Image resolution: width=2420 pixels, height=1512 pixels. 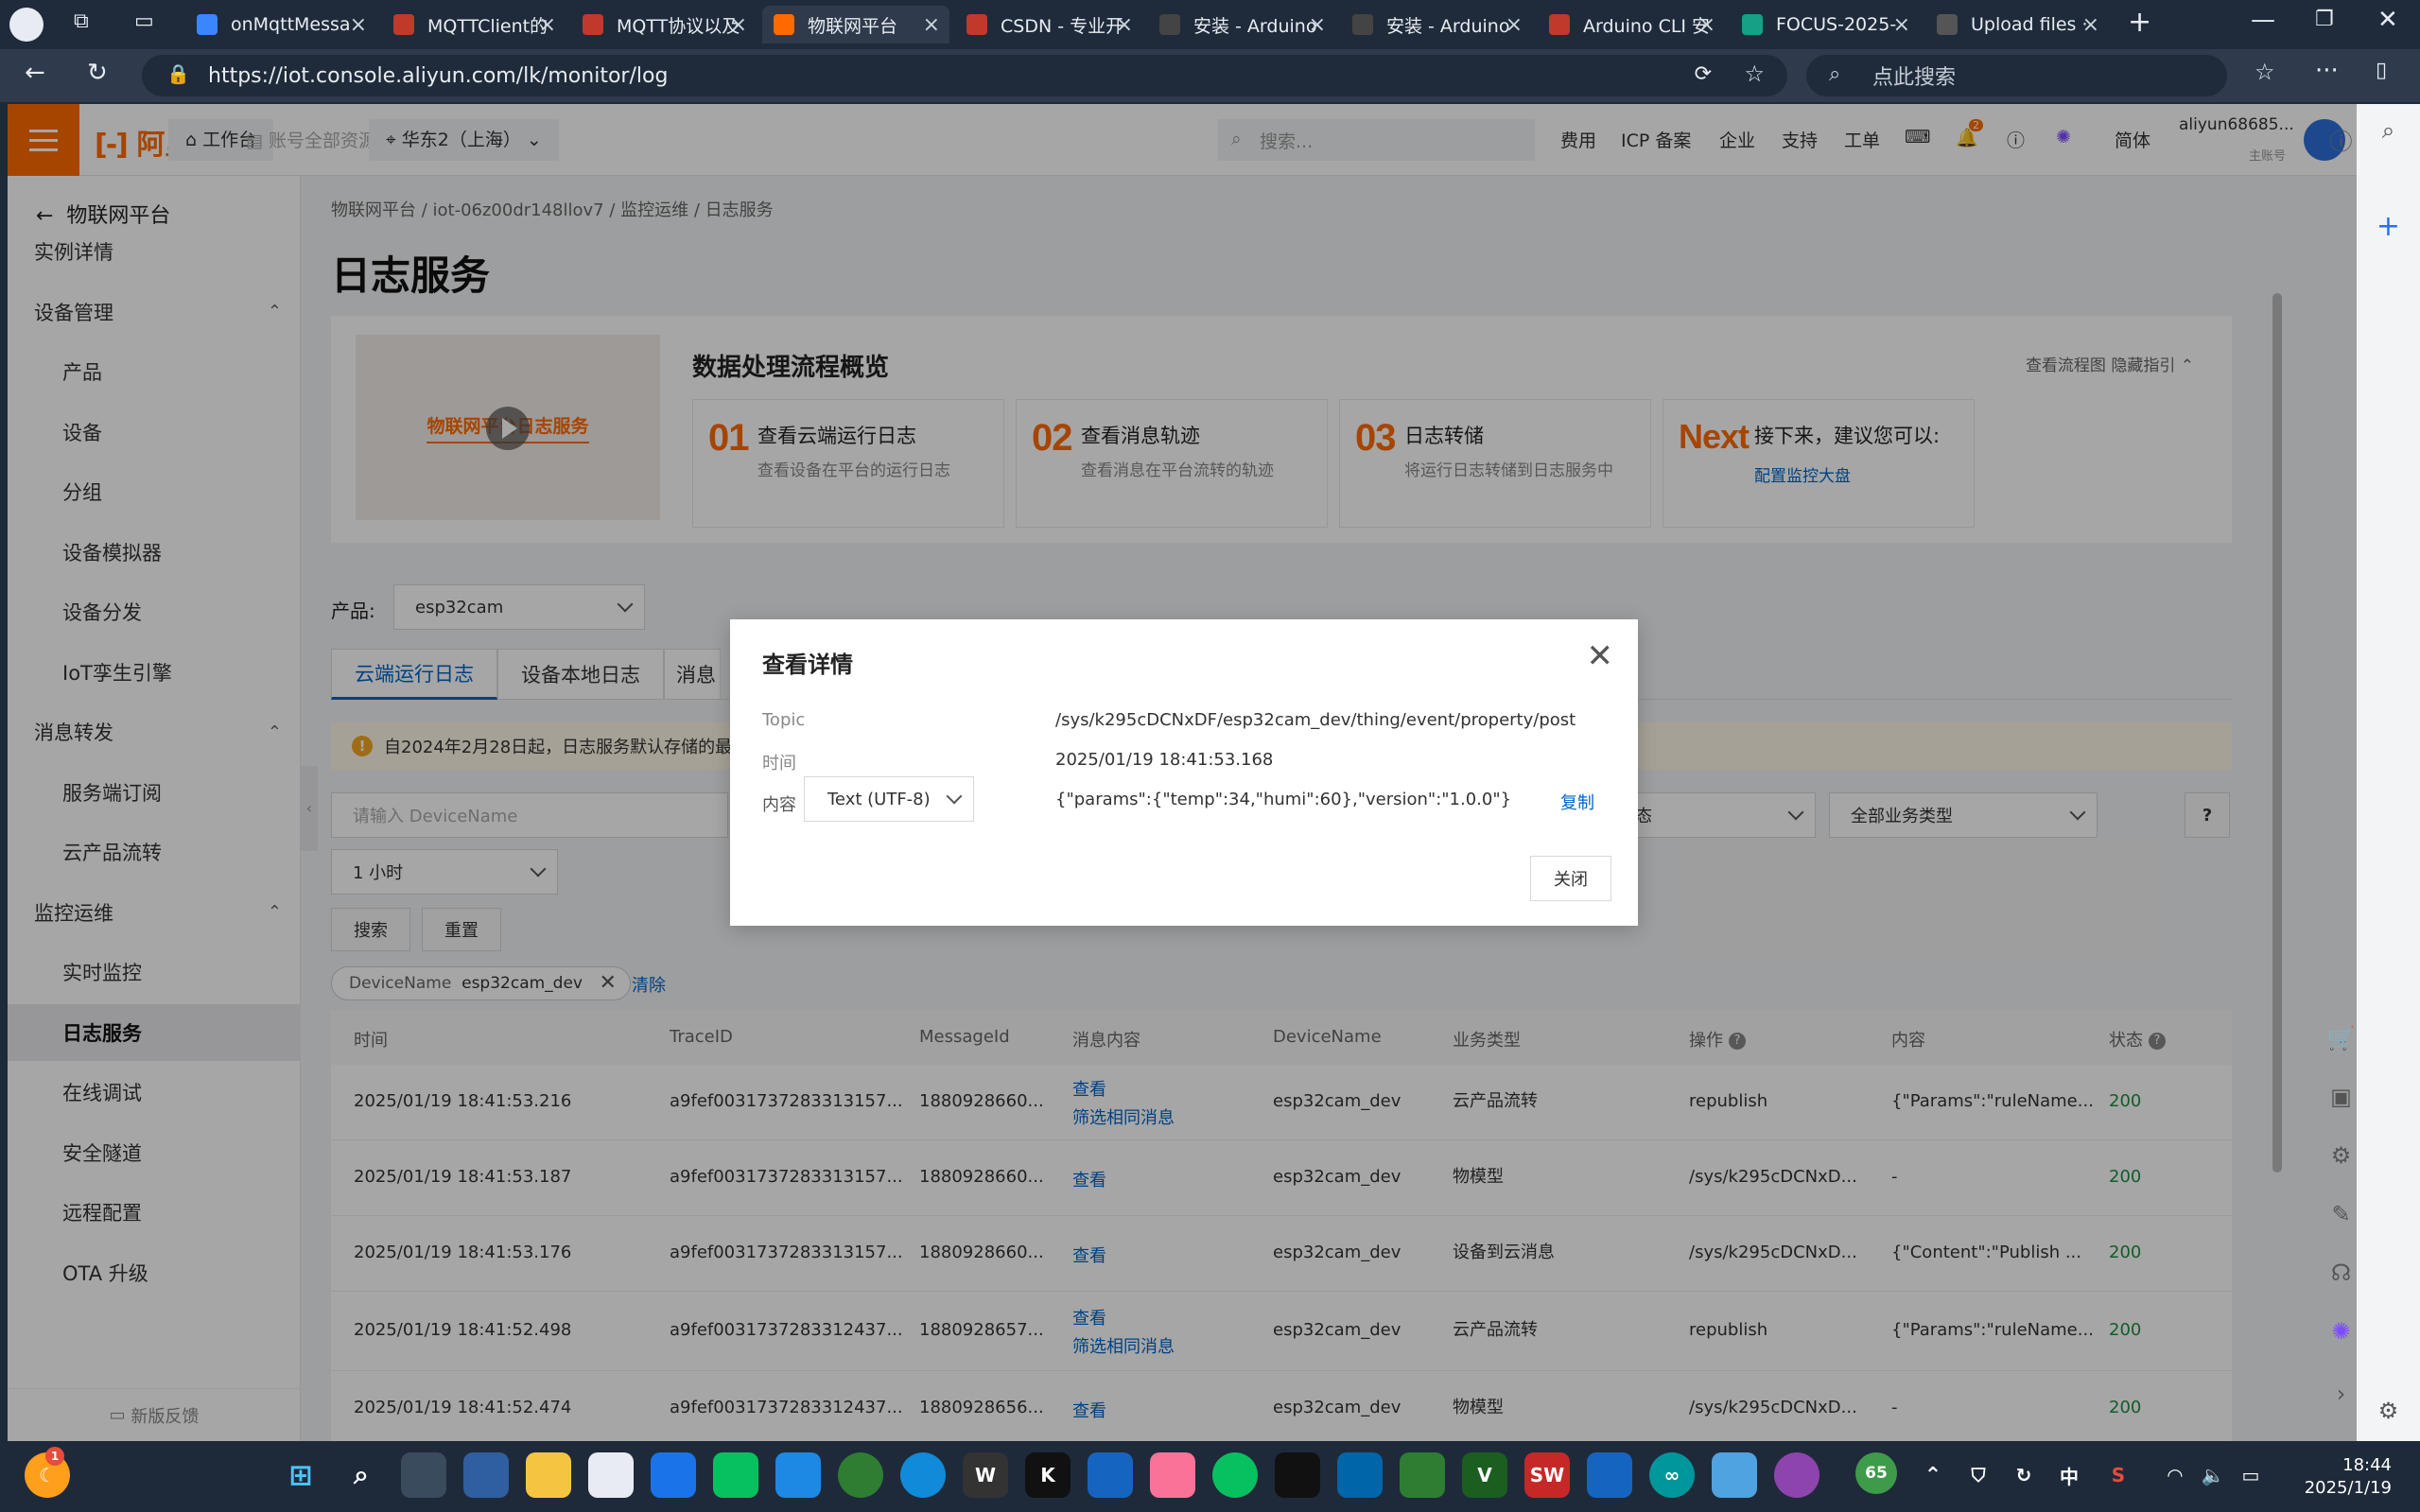 What do you see at coordinates (1734, 1475) in the screenshot?
I see `notepad-icon` at bounding box center [1734, 1475].